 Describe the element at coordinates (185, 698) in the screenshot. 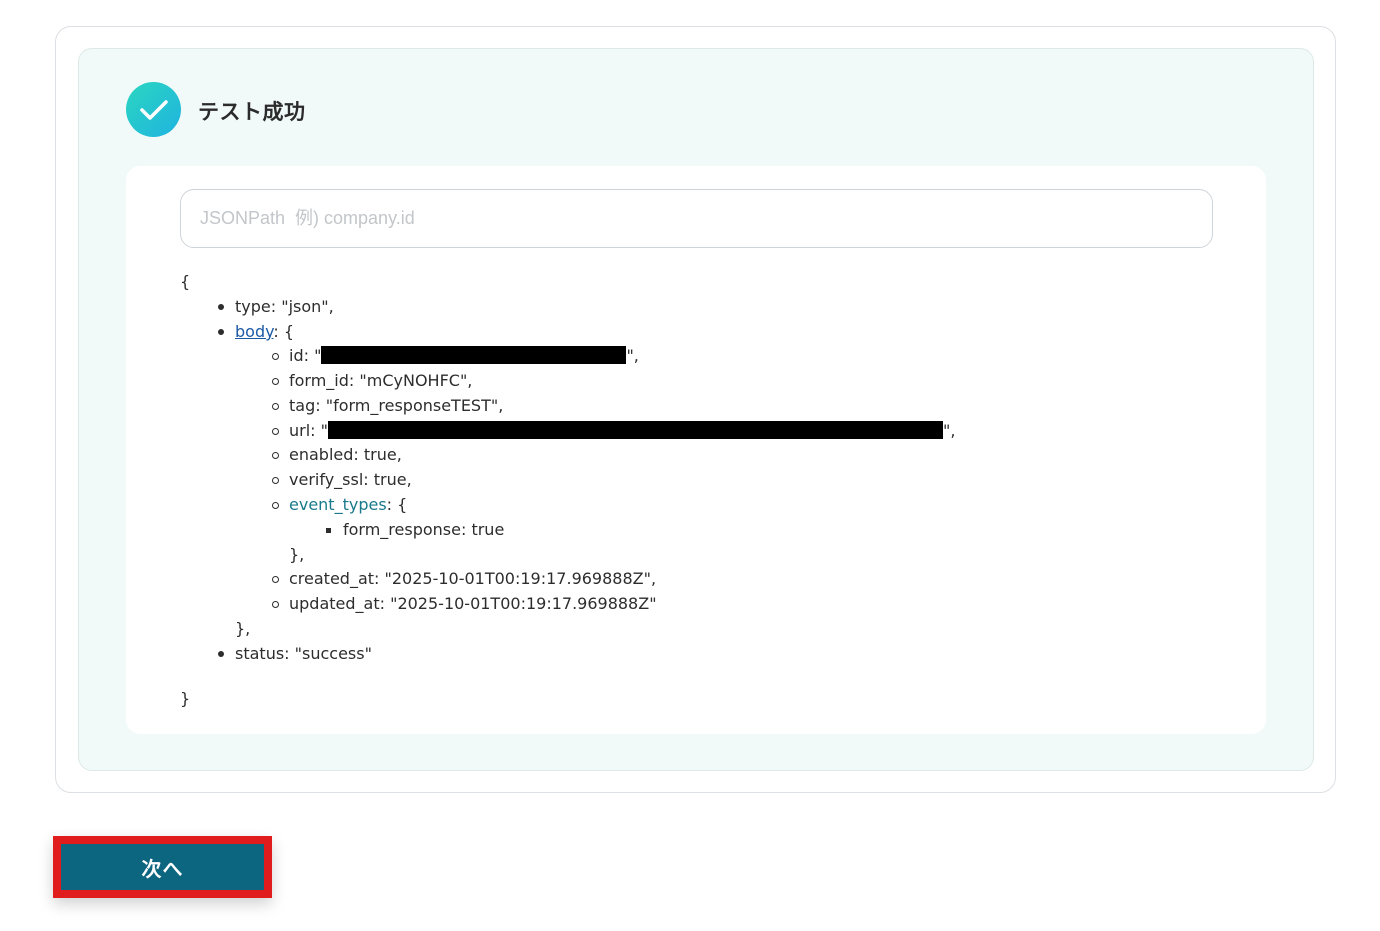

I see `json-close-brace: }` at that location.